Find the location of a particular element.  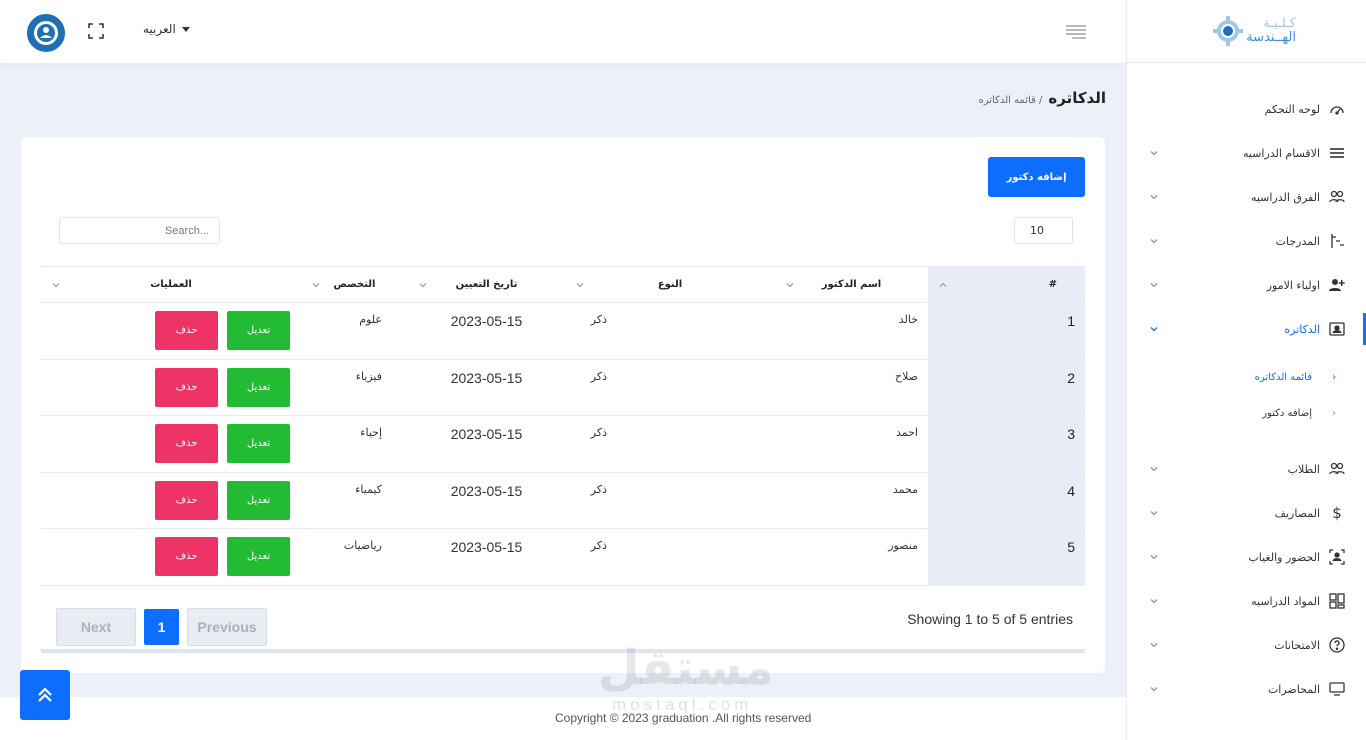

column-header-index: # is located at coordinates (1006, 284).